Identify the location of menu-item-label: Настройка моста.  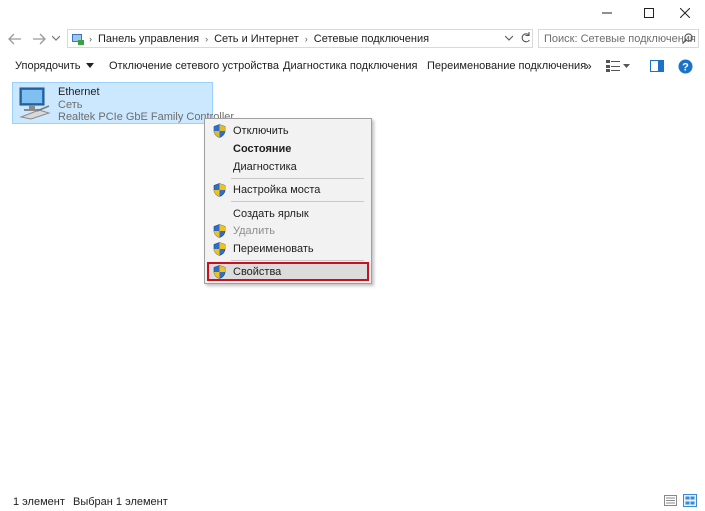
(277, 190).